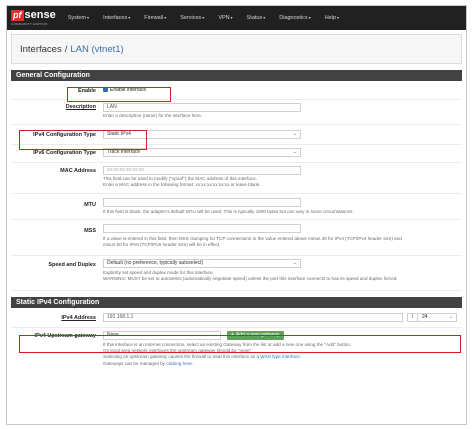 The height and width of the screenshot is (429, 474). What do you see at coordinates (29, 24) in the screenshot?
I see `logo-edition: COMMUNITY EDITION` at bounding box center [29, 24].